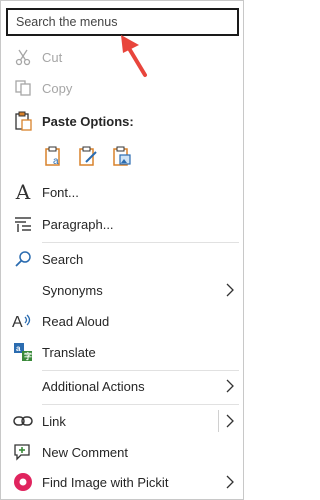 The width and height of the screenshot is (320, 500). What do you see at coordinates (122, 156) in the screenshot?
I see `paste-picture-icon` at bounding box center [122, 156].